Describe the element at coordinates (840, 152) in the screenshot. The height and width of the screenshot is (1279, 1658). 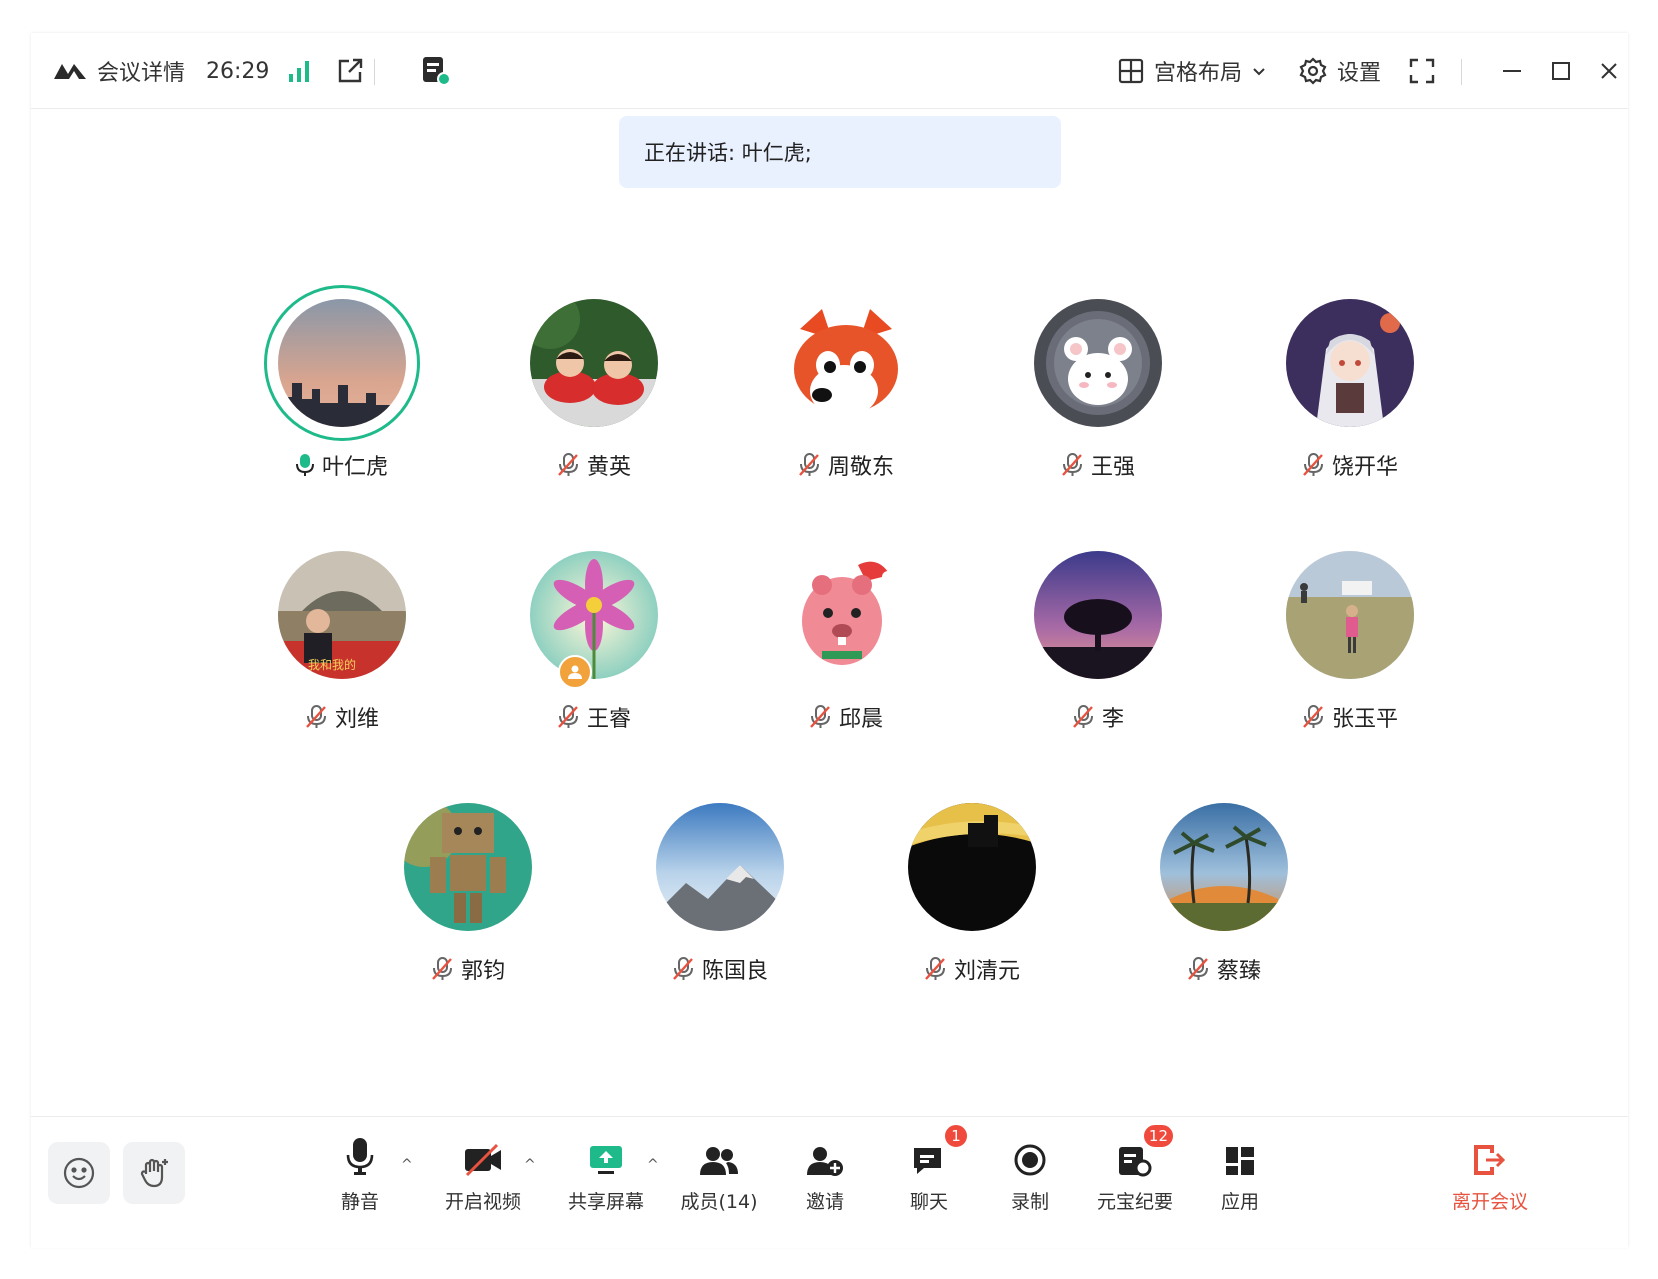
I see `speaking-banner: 正在讲话: 叶仁虎;` at that location.